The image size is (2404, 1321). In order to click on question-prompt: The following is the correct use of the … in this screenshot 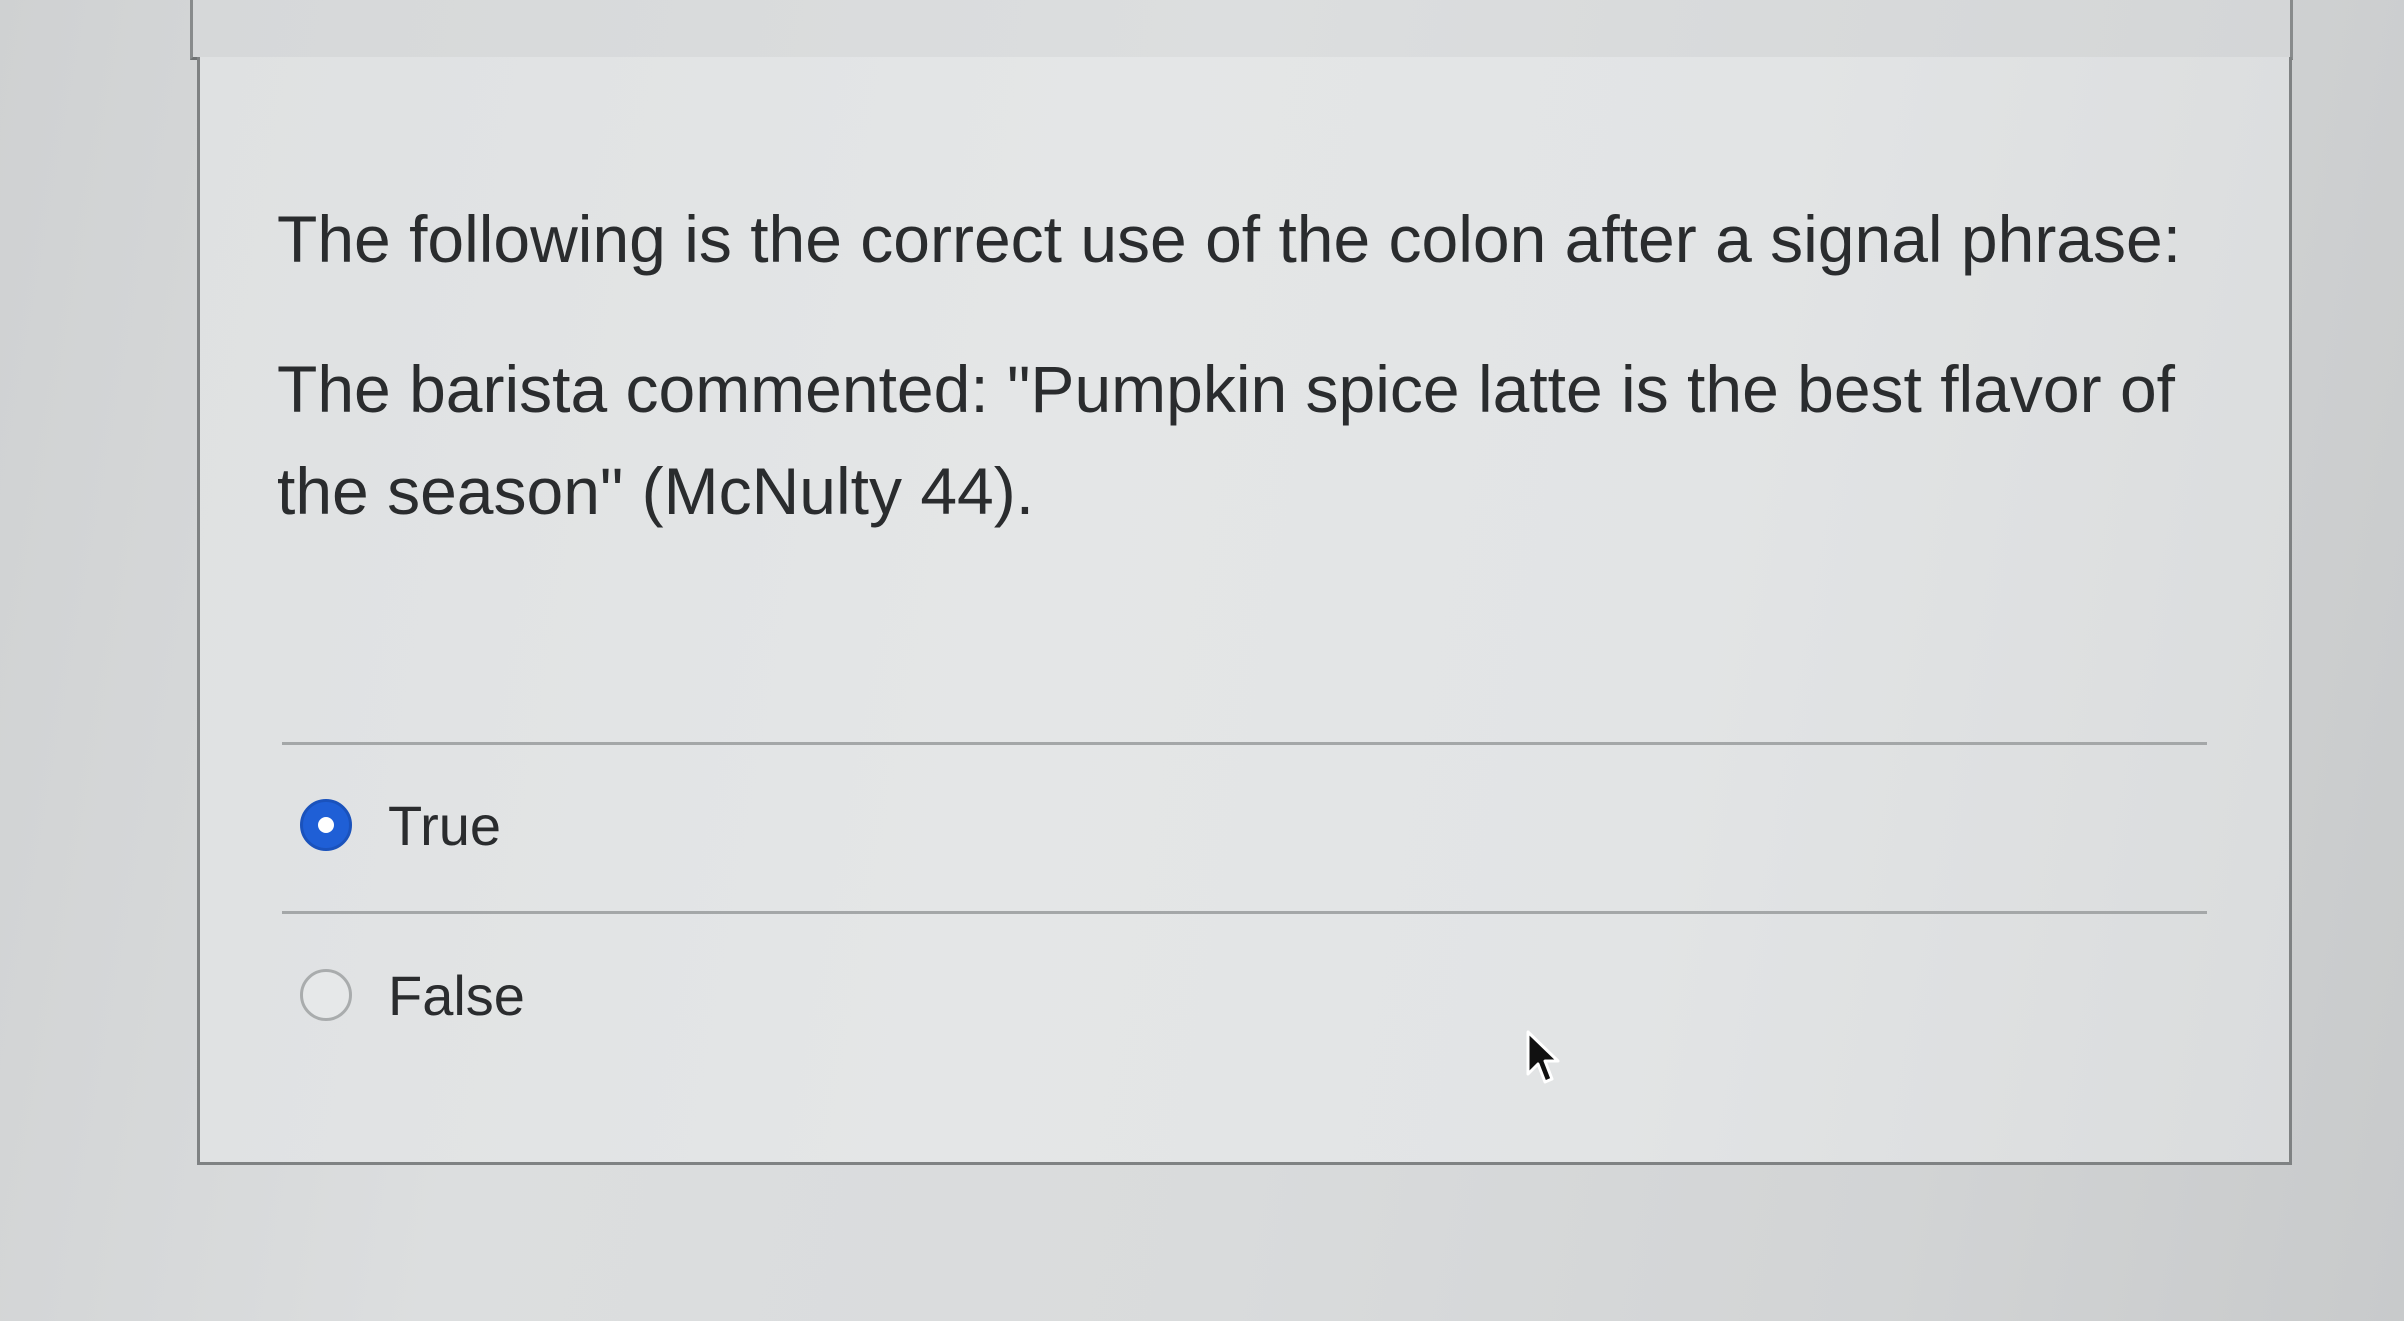, I will do `click(1229, 239)`.